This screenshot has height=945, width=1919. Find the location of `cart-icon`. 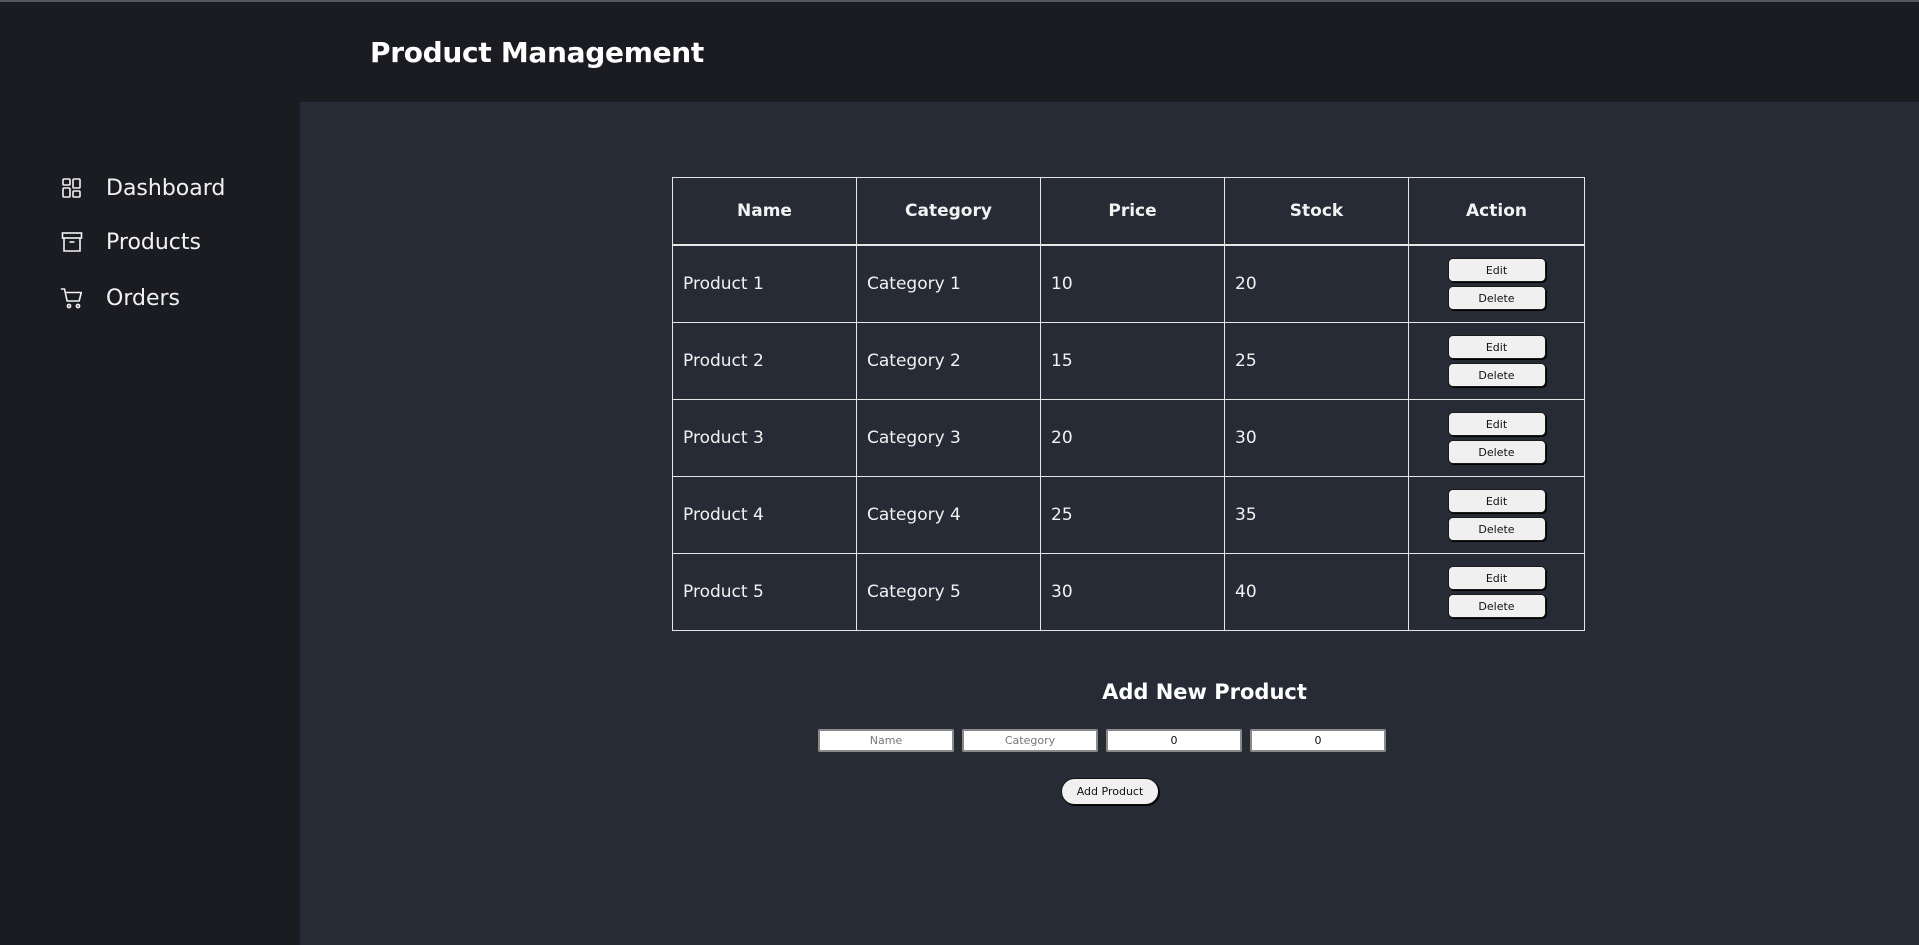

cart-icon is located at coordinates (72, 298).